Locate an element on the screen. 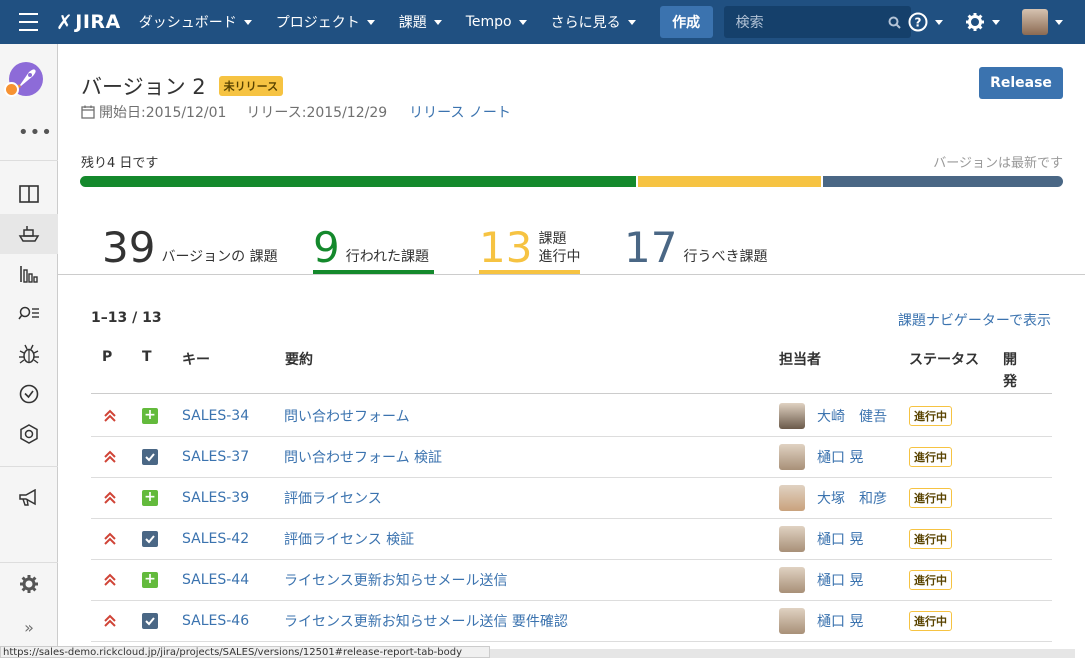 The image size is (1085, 658). jira-logo: ✗ JIRA is located at coordinates (88, 22).